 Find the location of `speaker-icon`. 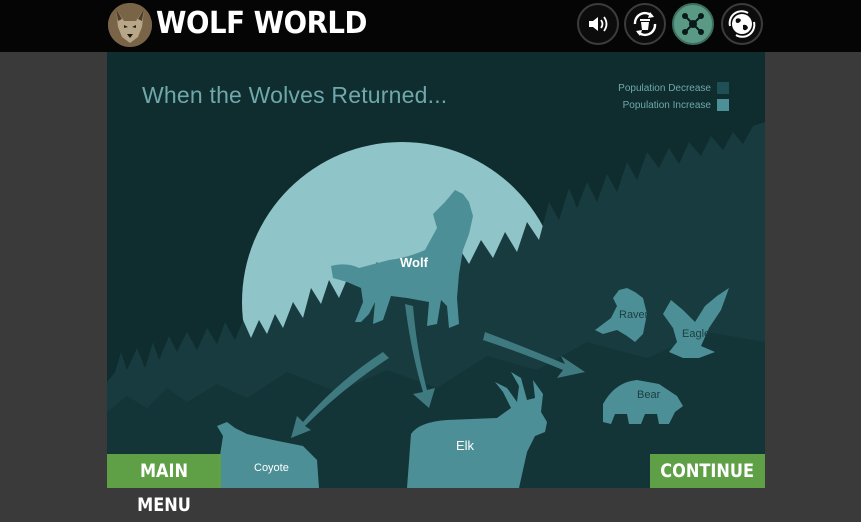

speaker-icon is located at coordinates (598, 24).